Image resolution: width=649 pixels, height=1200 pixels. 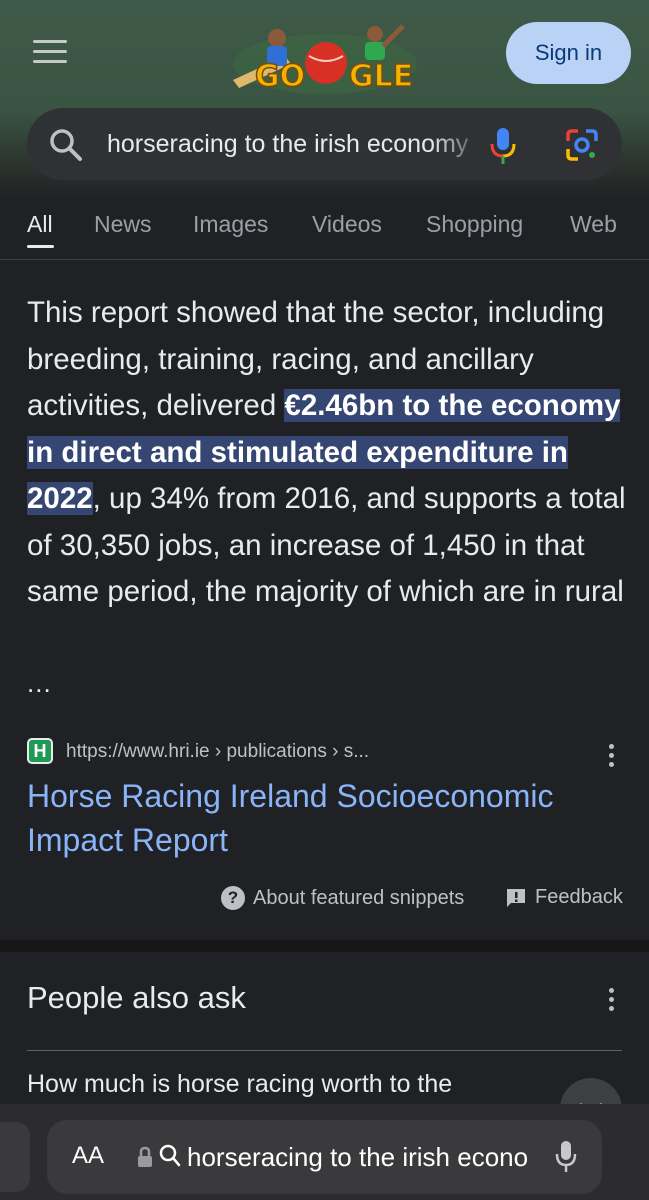 I want to click on search-bar: horseracing to the irish economy, so click(x=324, y=144).